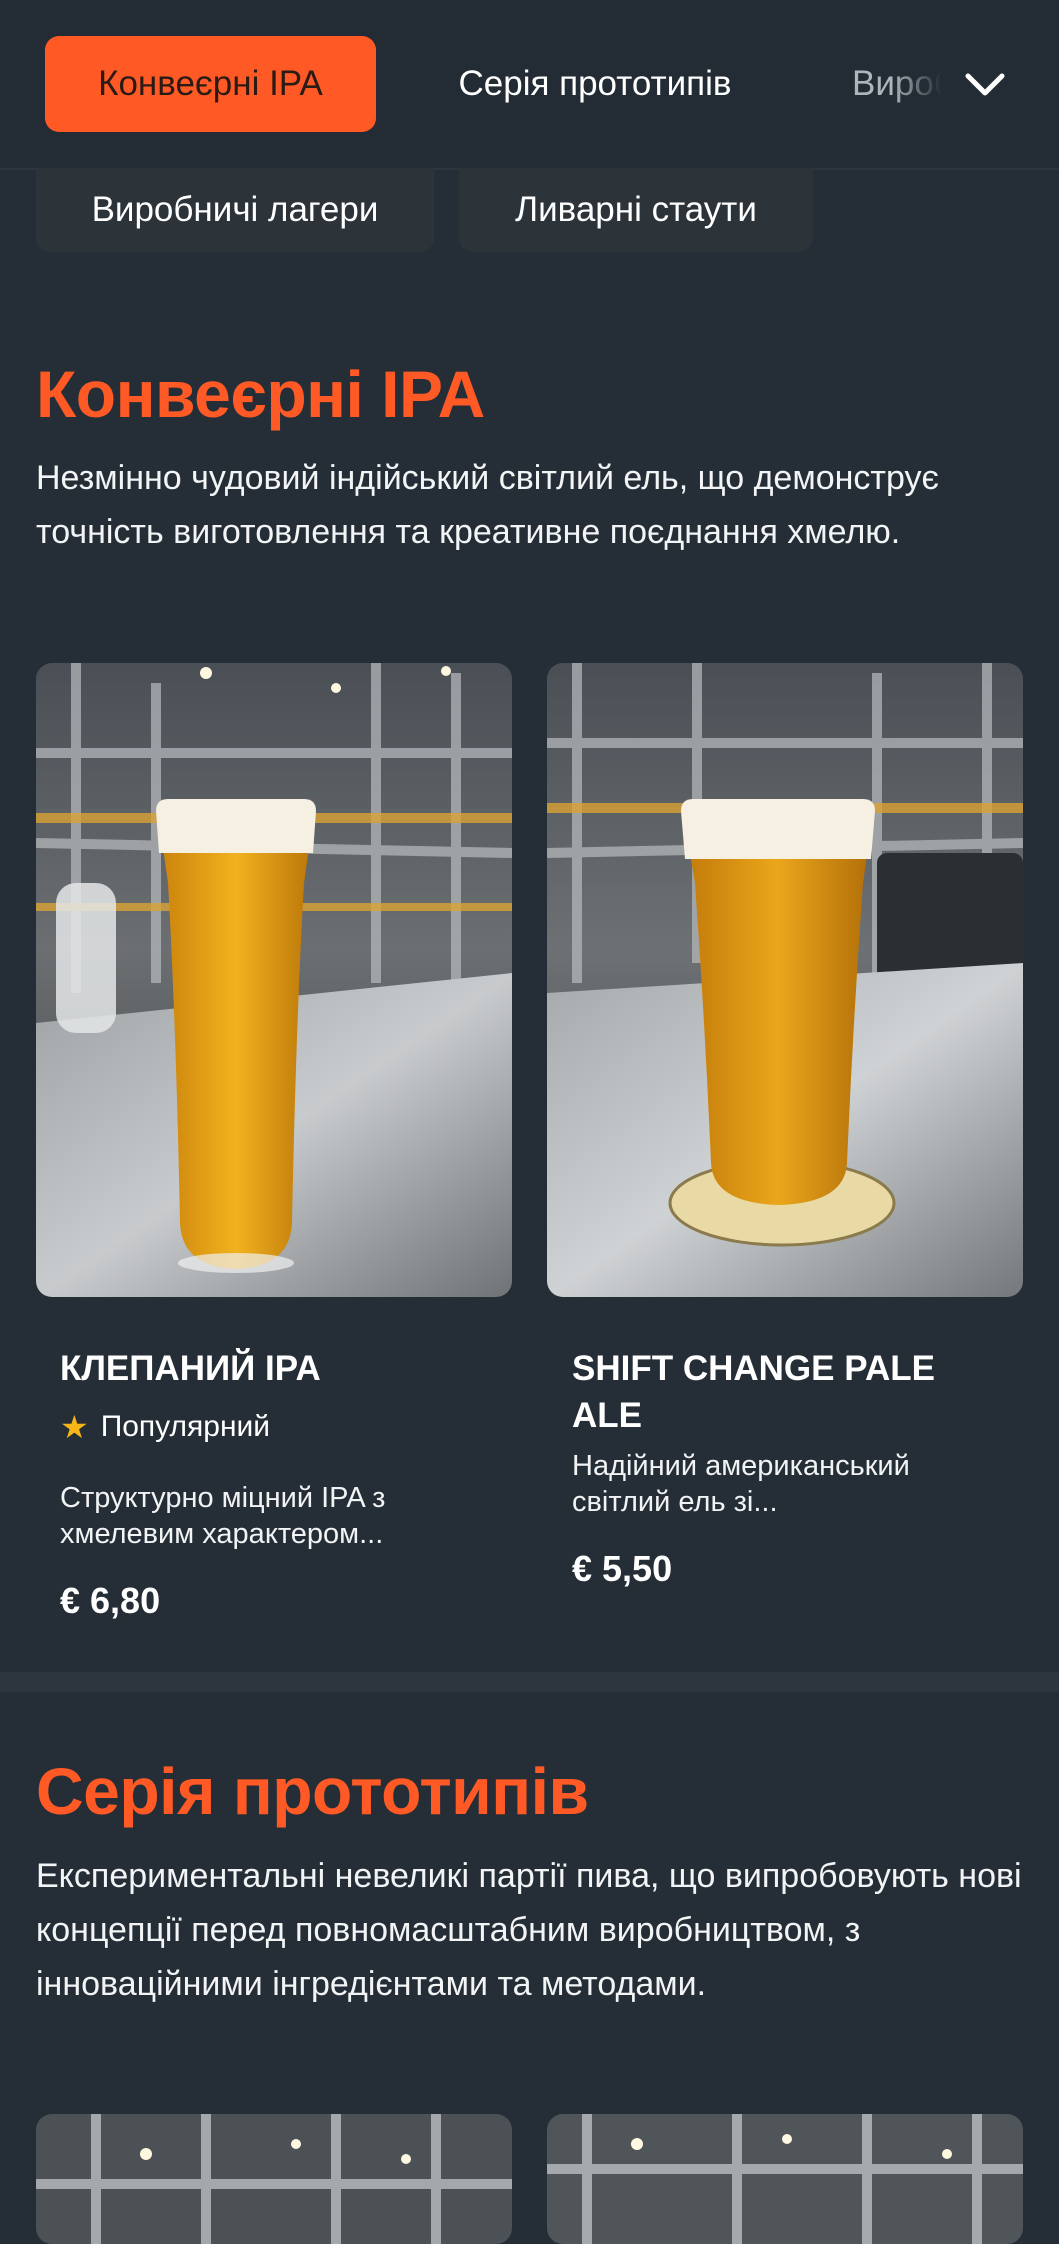 The image size is (1059, 2244). What do you see at coordinates (74, 1427) in the screenshot?
I see `star-icon: ★` at bounding box center [74, 1427].